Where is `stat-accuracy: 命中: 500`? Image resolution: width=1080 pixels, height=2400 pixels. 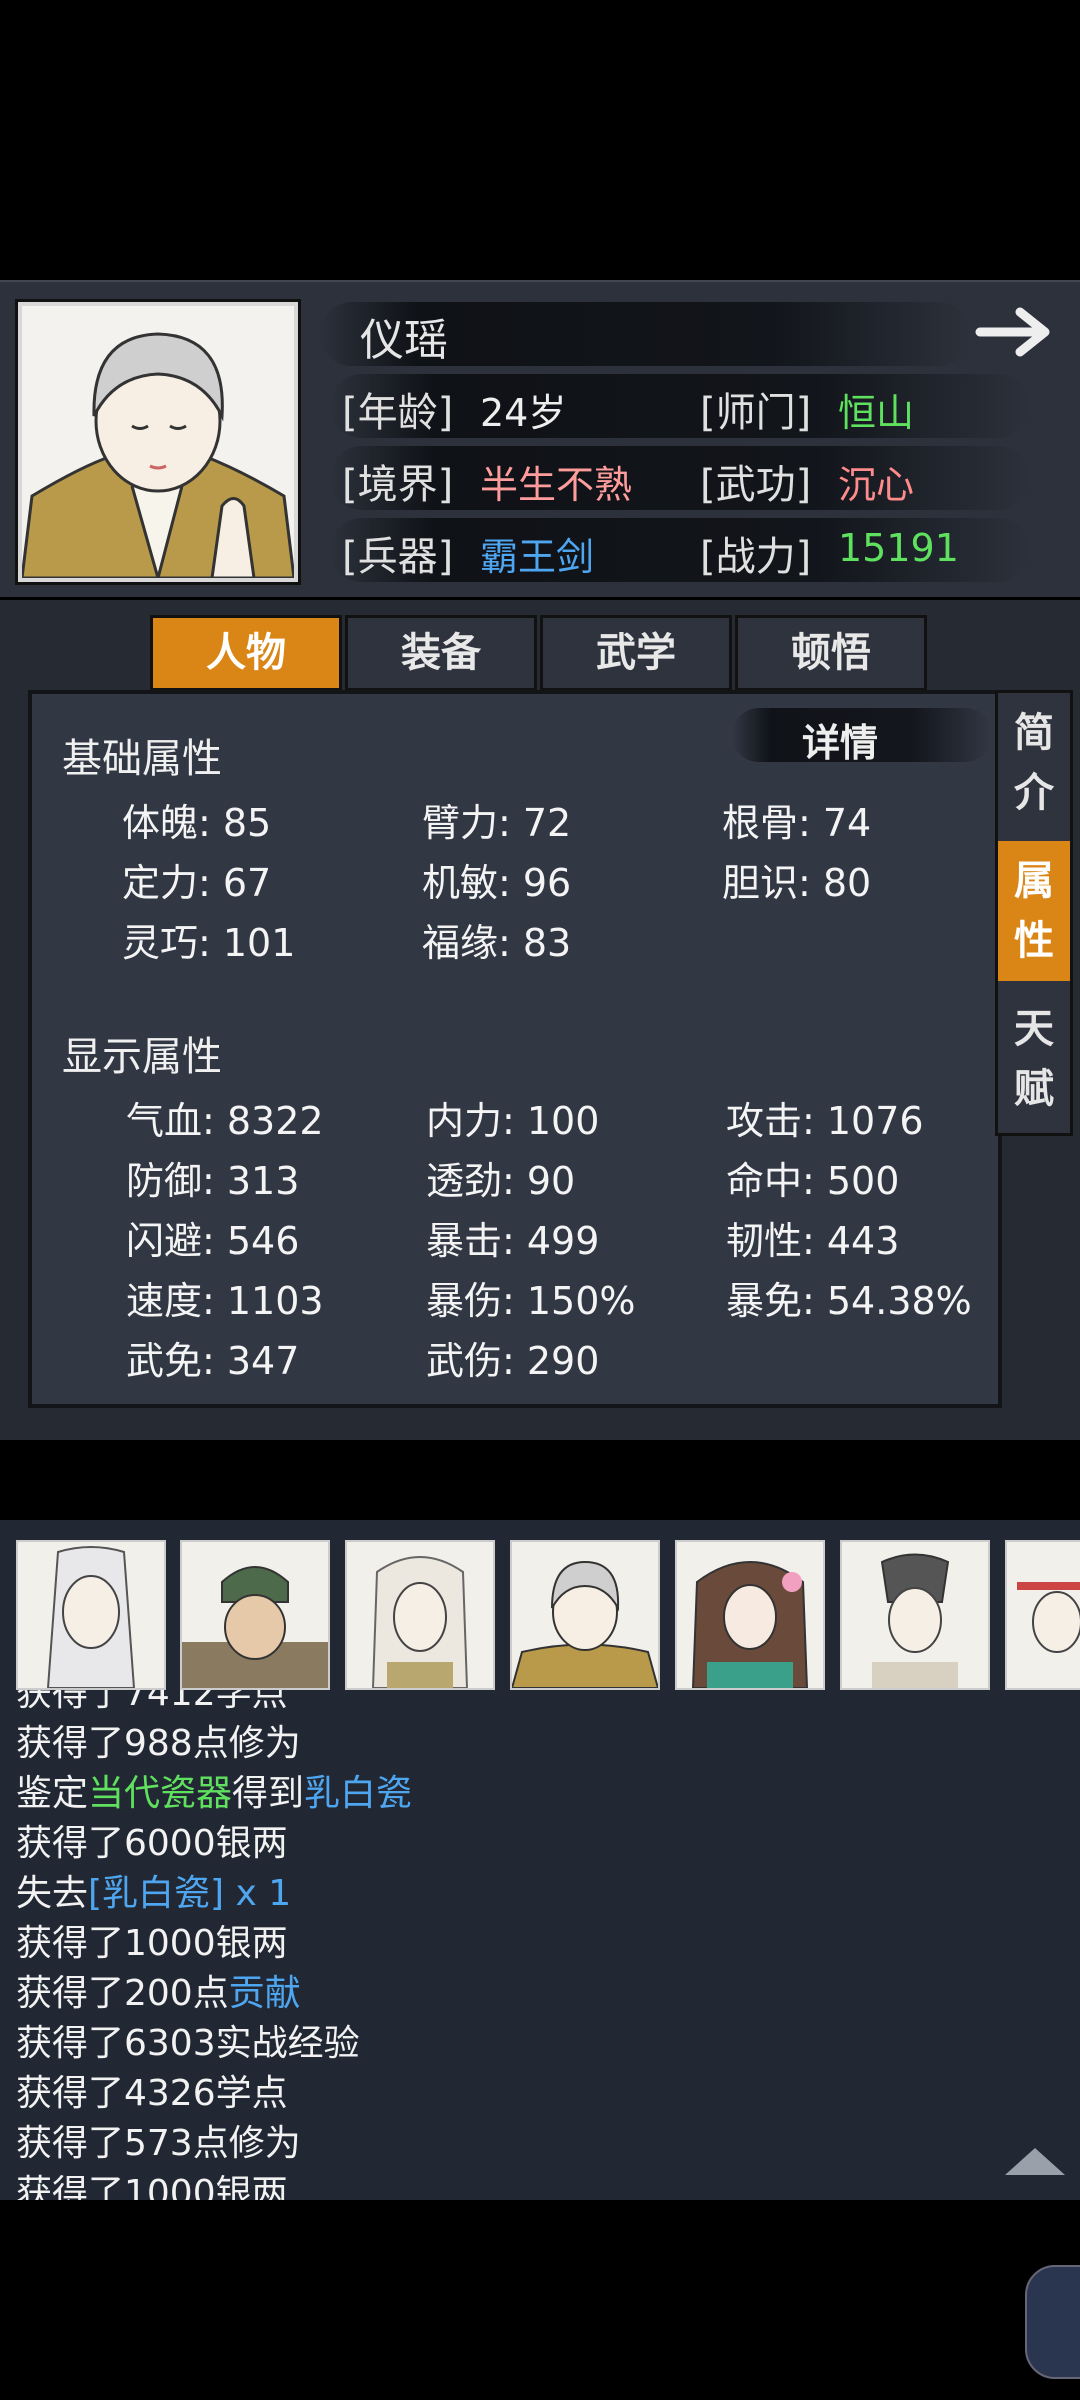 stat-accuracy: 命中: 500 is located at coordinates (813, 1181).